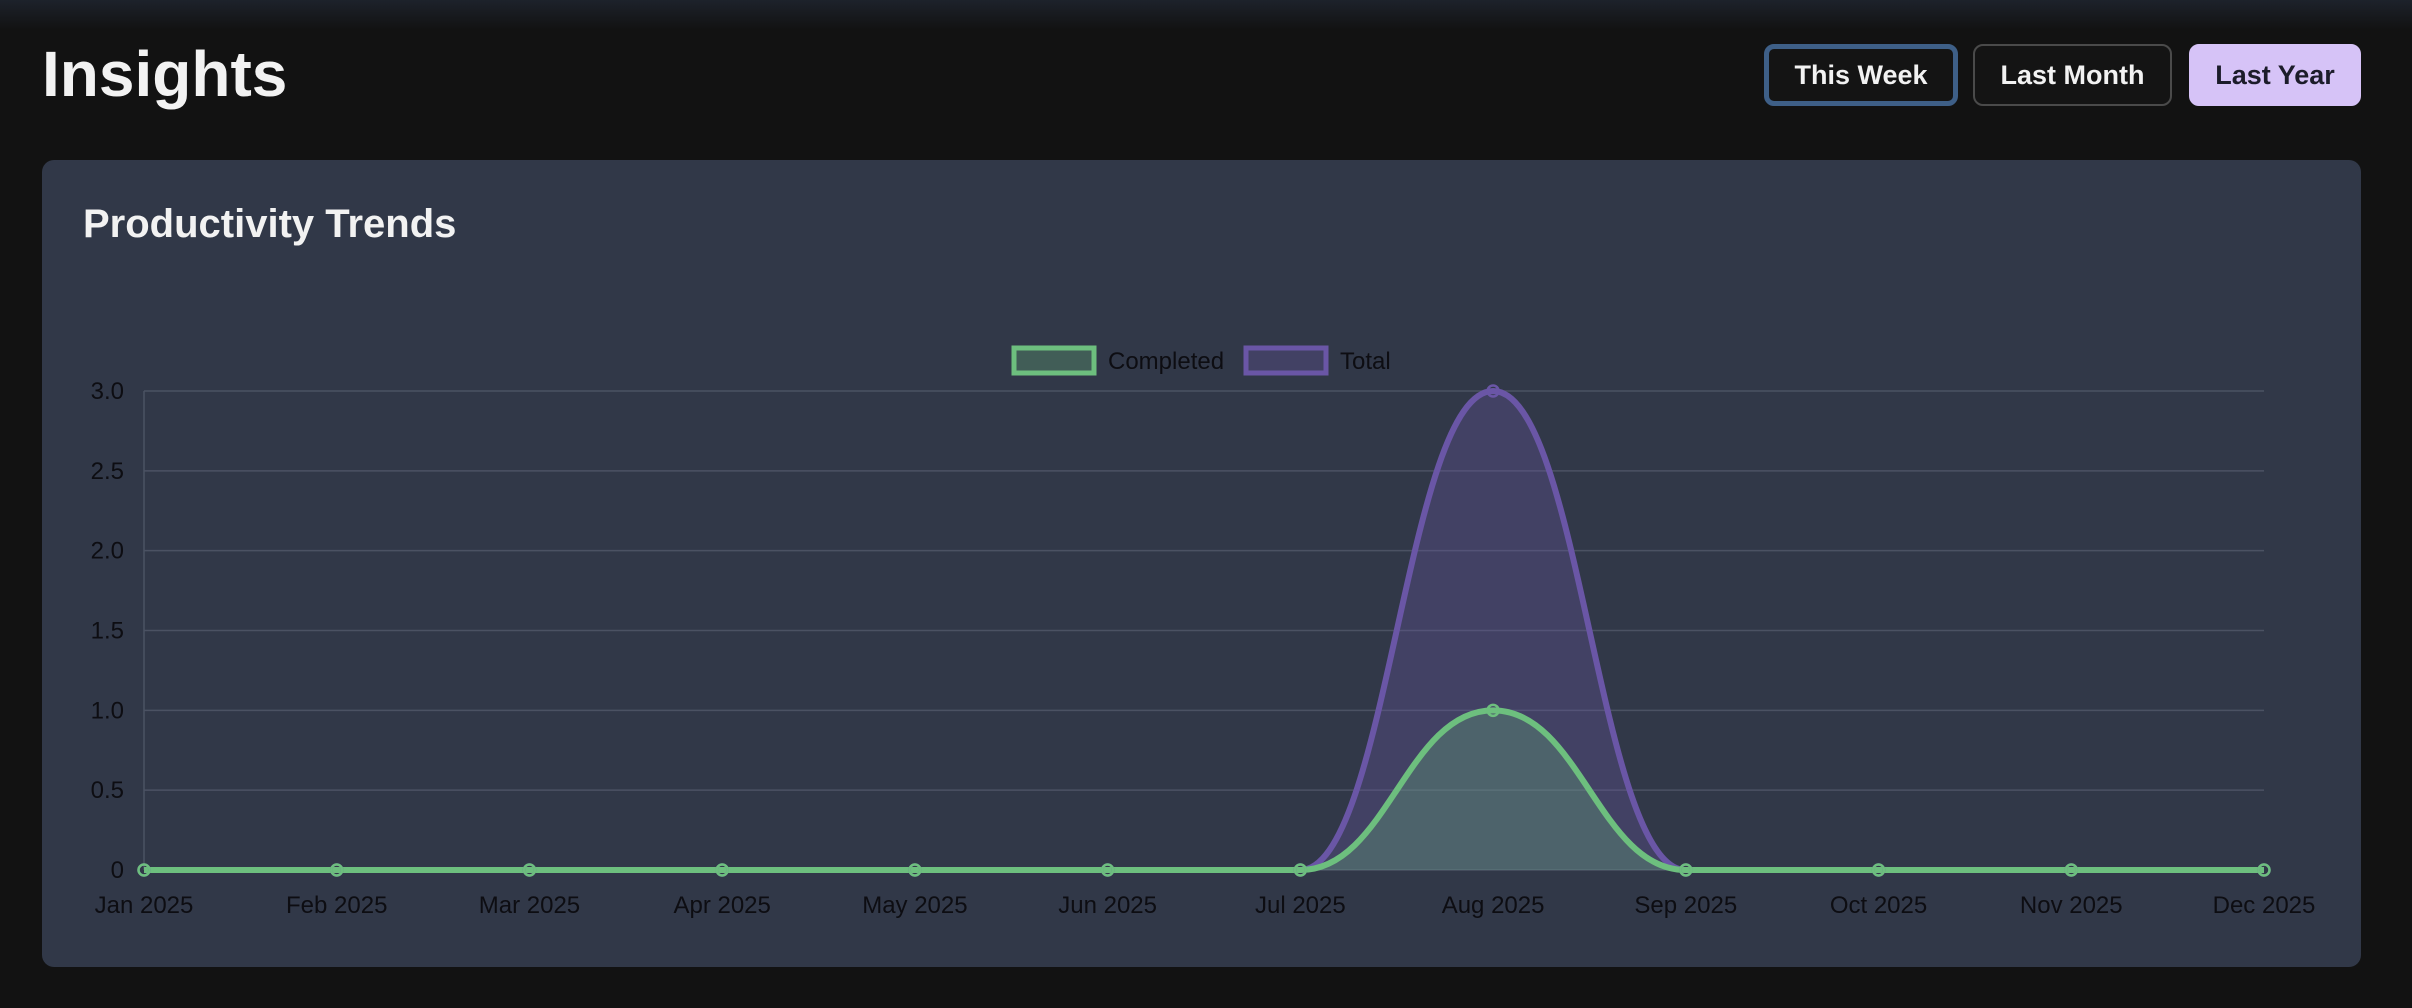 The image size is (2412, 1008). I want to click on page-title: Insights, so click(165, 74).